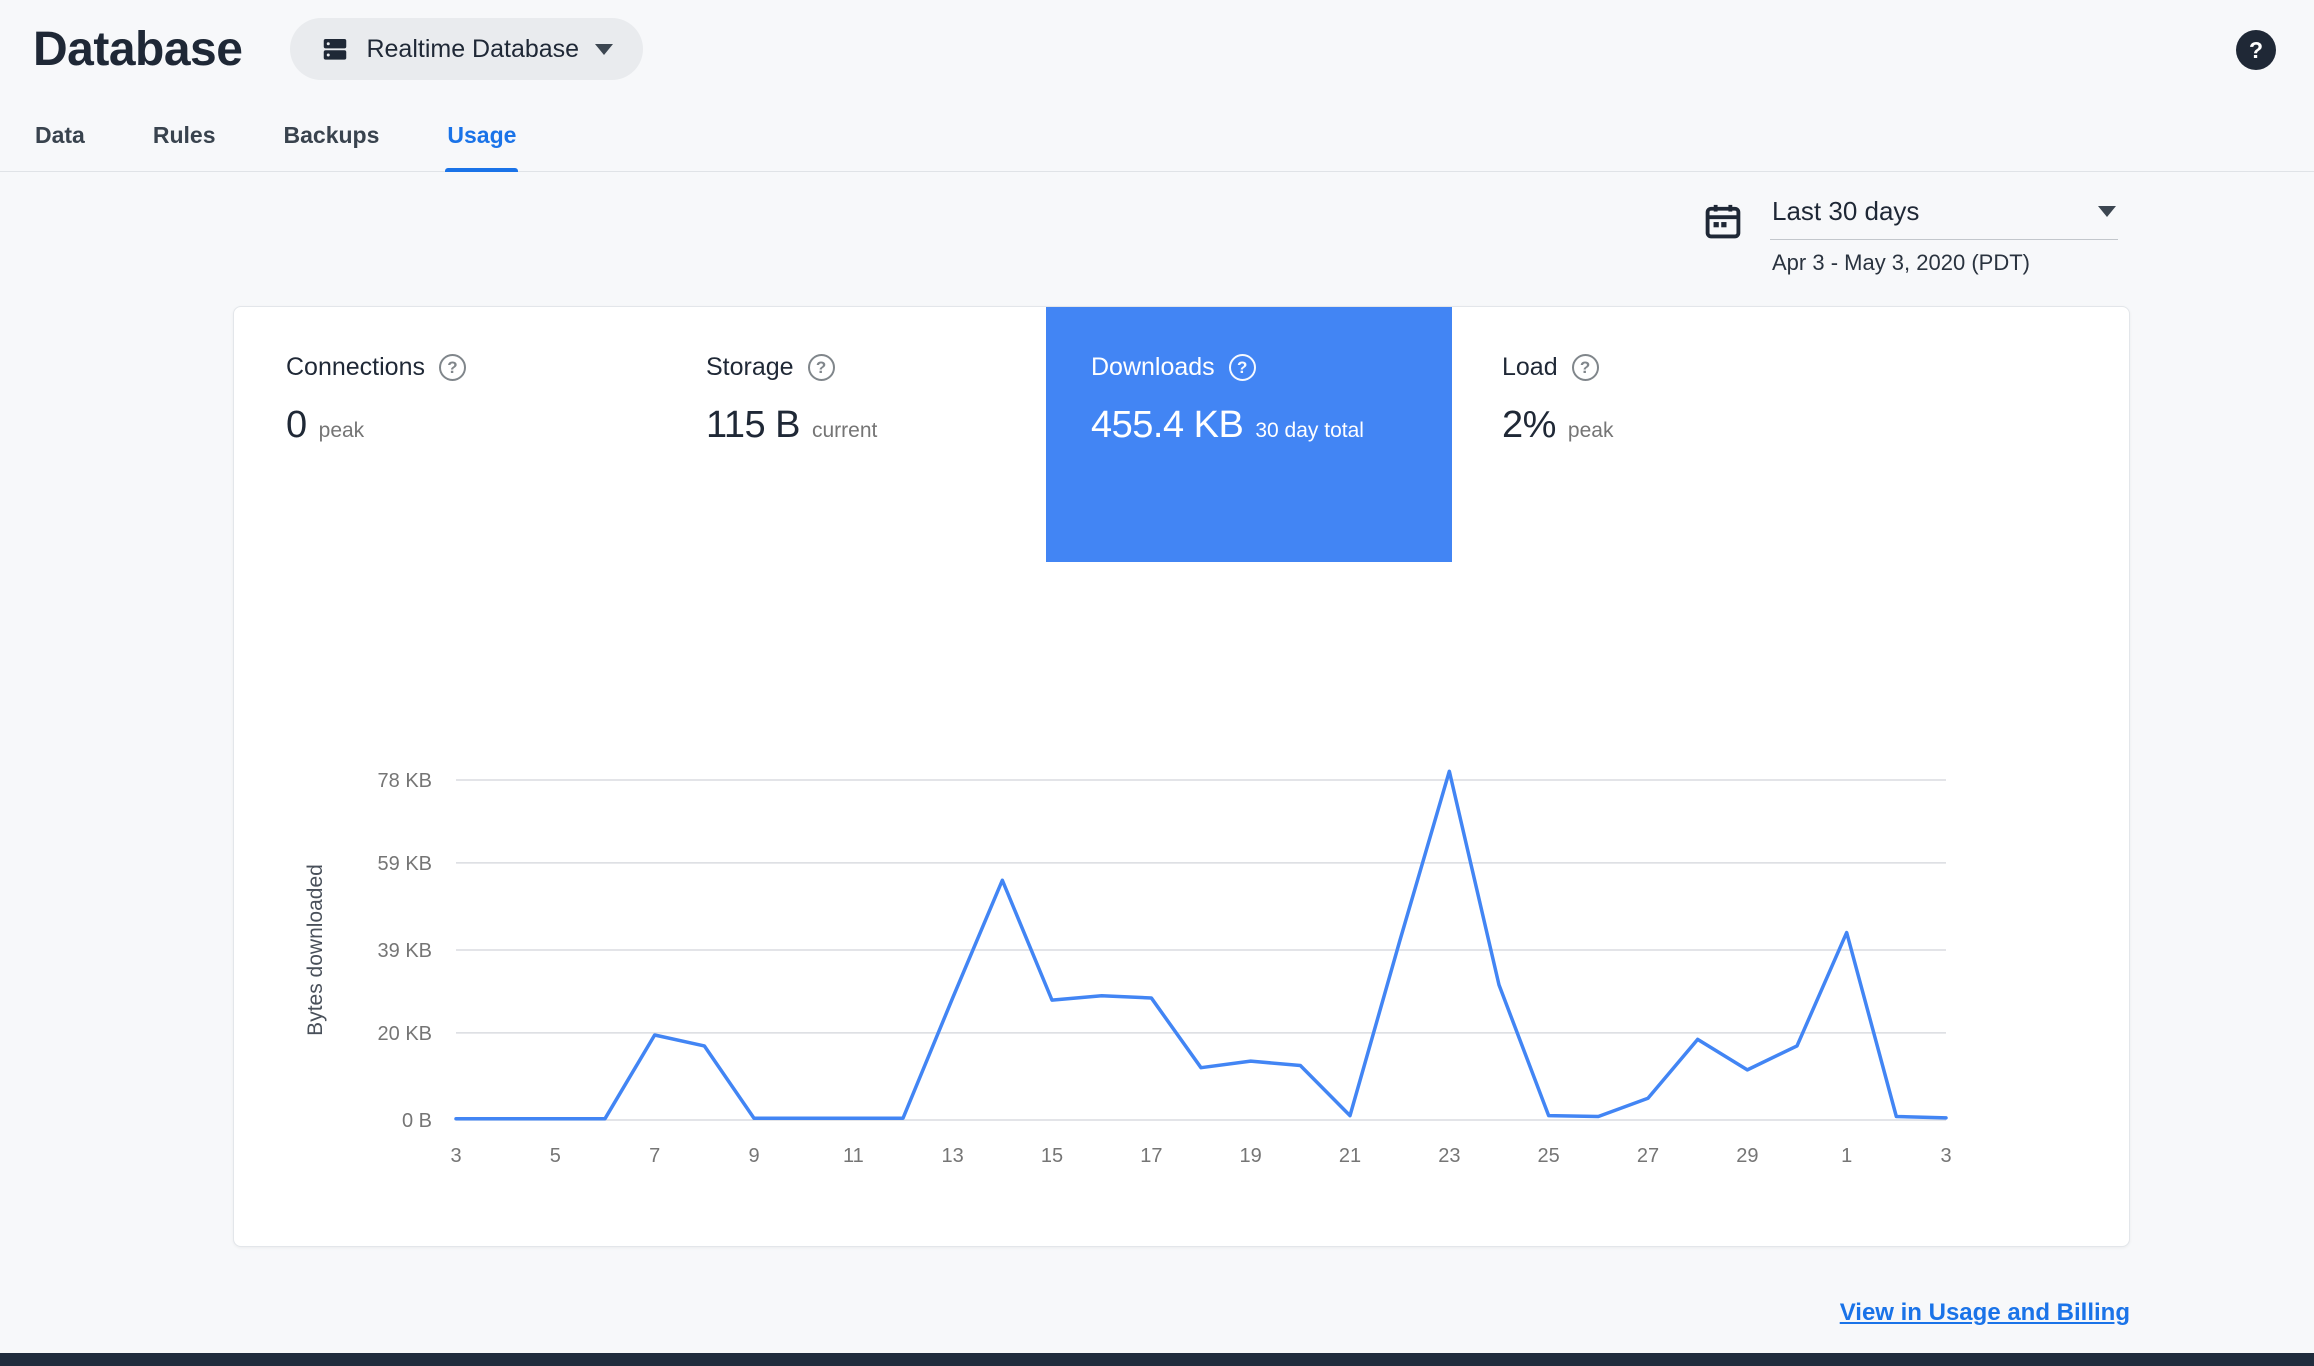 The width and height of the screenshot is (2314, 1366). I want to click on metric-label: Load, so click(1530, 367).